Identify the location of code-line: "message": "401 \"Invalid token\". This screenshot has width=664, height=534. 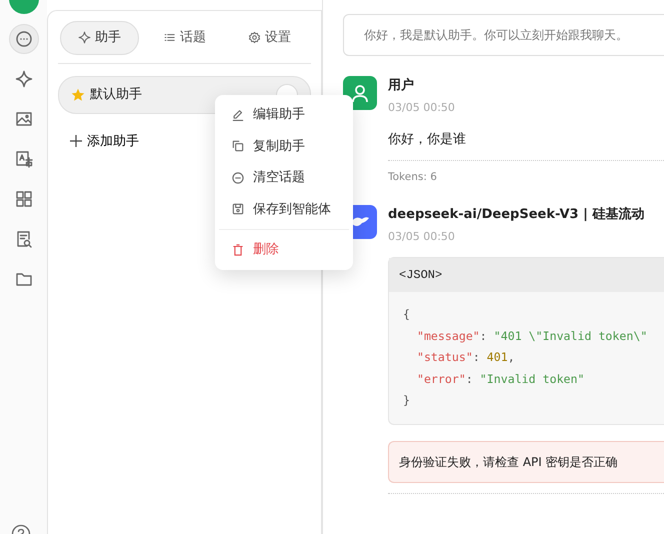
(532, 336).